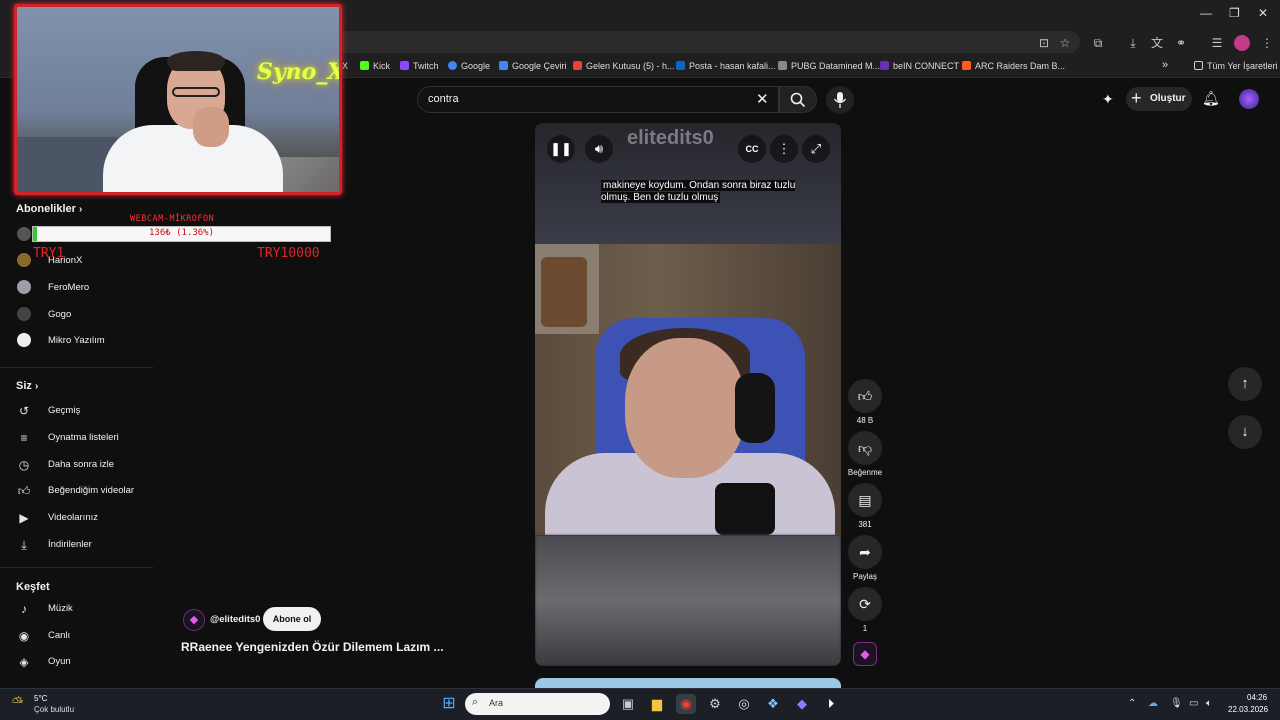 The height and width of the screenshot is (720, 1280). What do you see at coordinates (469, 66) in the screenshot?
I see `bookmark-google: Google` at bounding box center [469, 66].